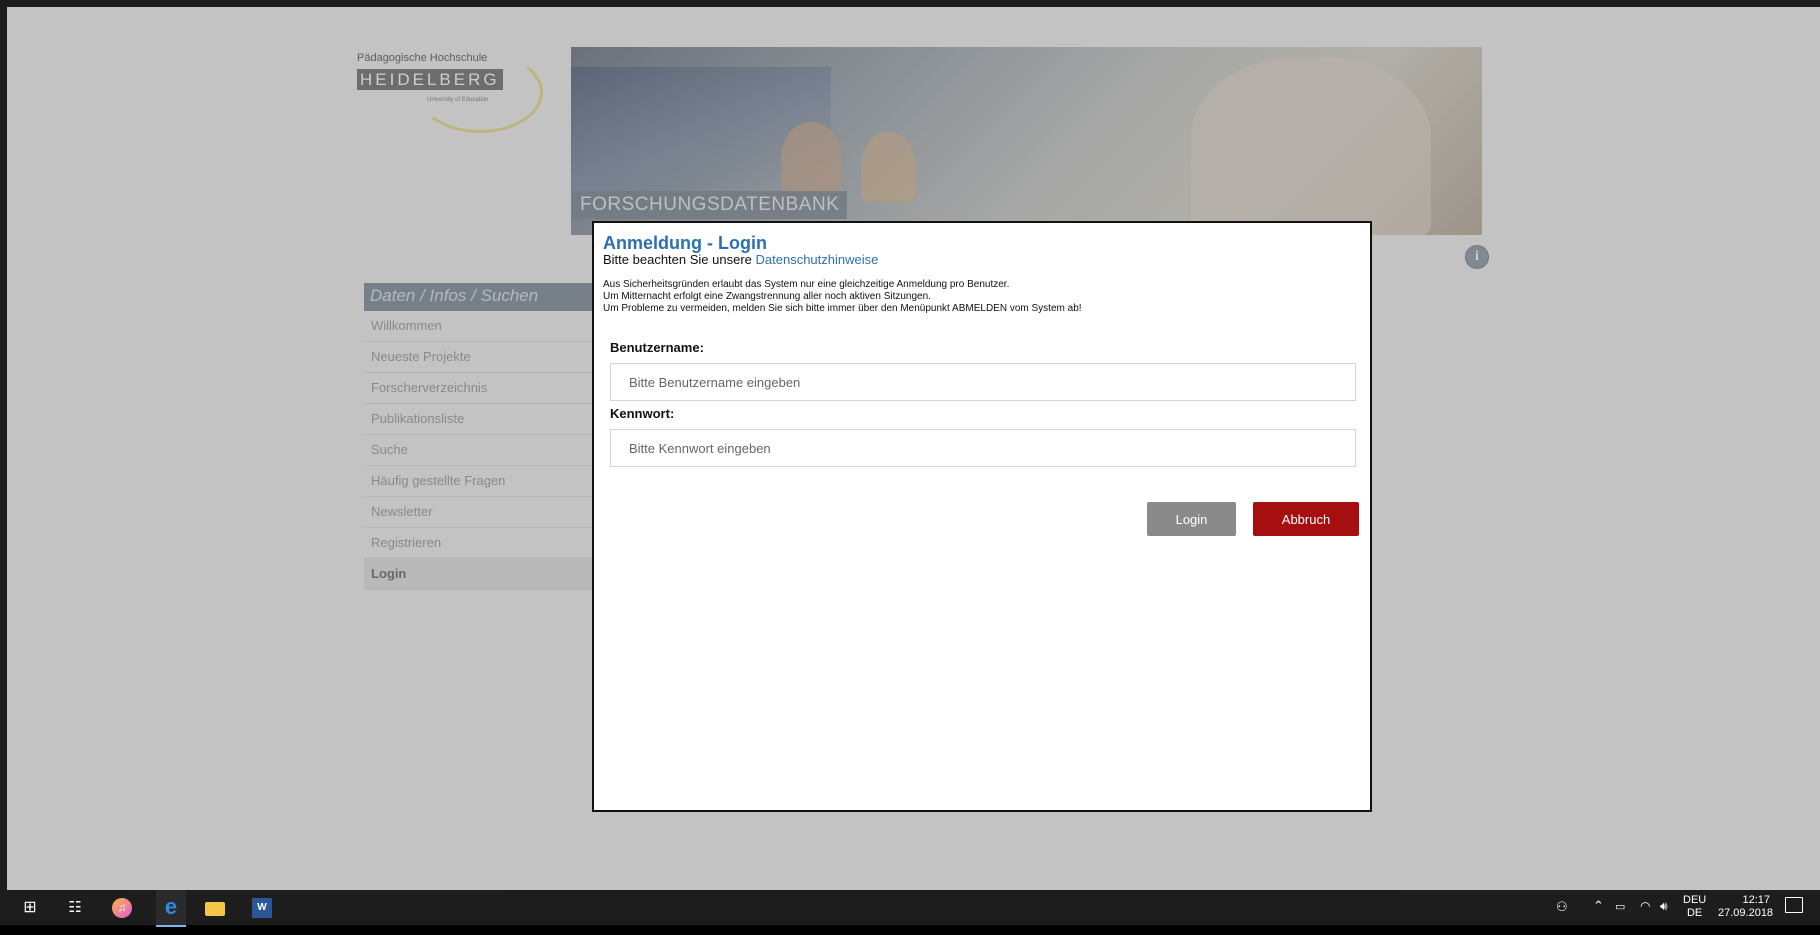  I want to click on action-center-icon, so click(1794, 905).